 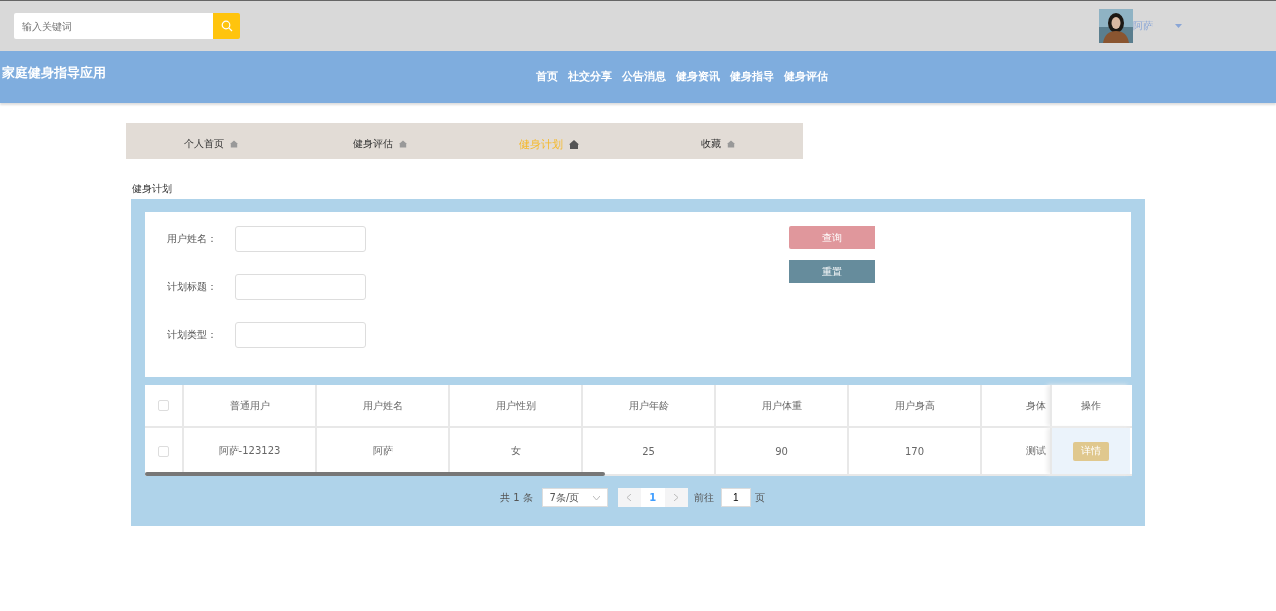 I want to click on section-title: 健身计划, so click(x=152, y=189).